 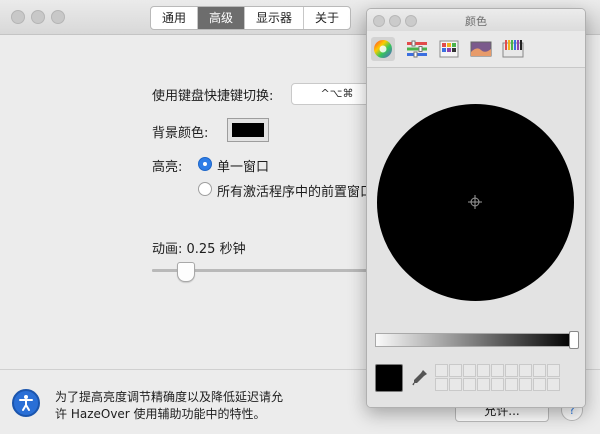 I want to click on option-all-front-windows: 所有激活程序中的前置窗口, so click(x=295, y=192).